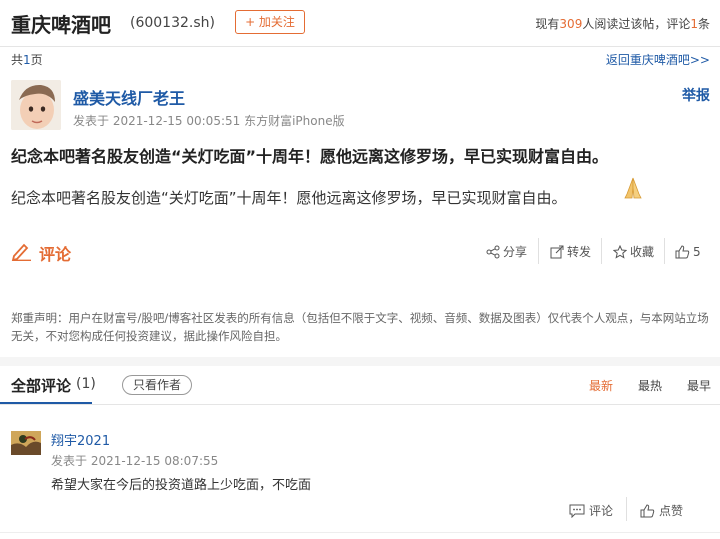  I want to click on favorite-button: 收藏, so click(633, 252).